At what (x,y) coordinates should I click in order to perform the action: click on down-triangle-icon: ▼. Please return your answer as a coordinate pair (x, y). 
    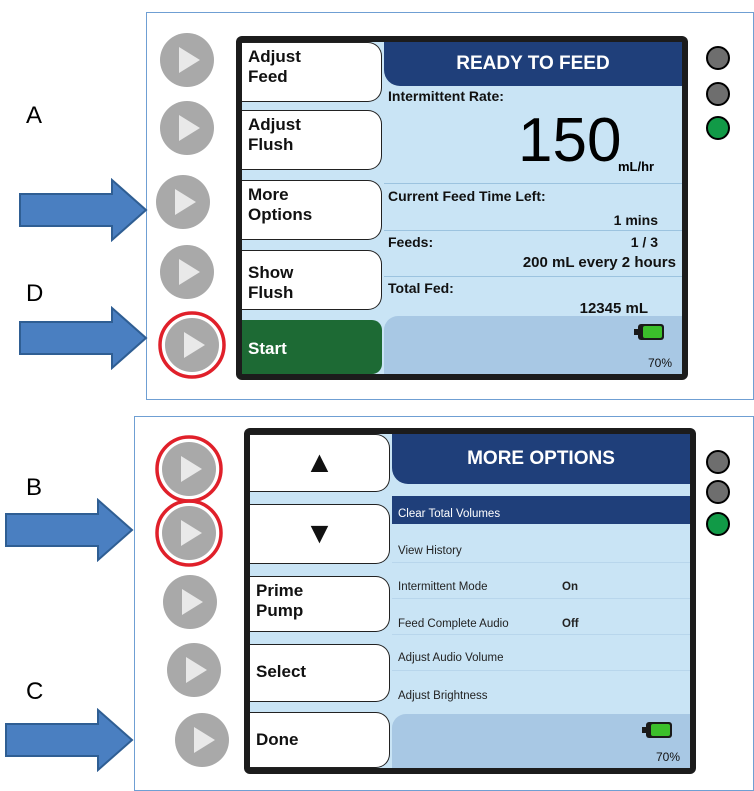
    Looking at the image, I should click on (319, 533).